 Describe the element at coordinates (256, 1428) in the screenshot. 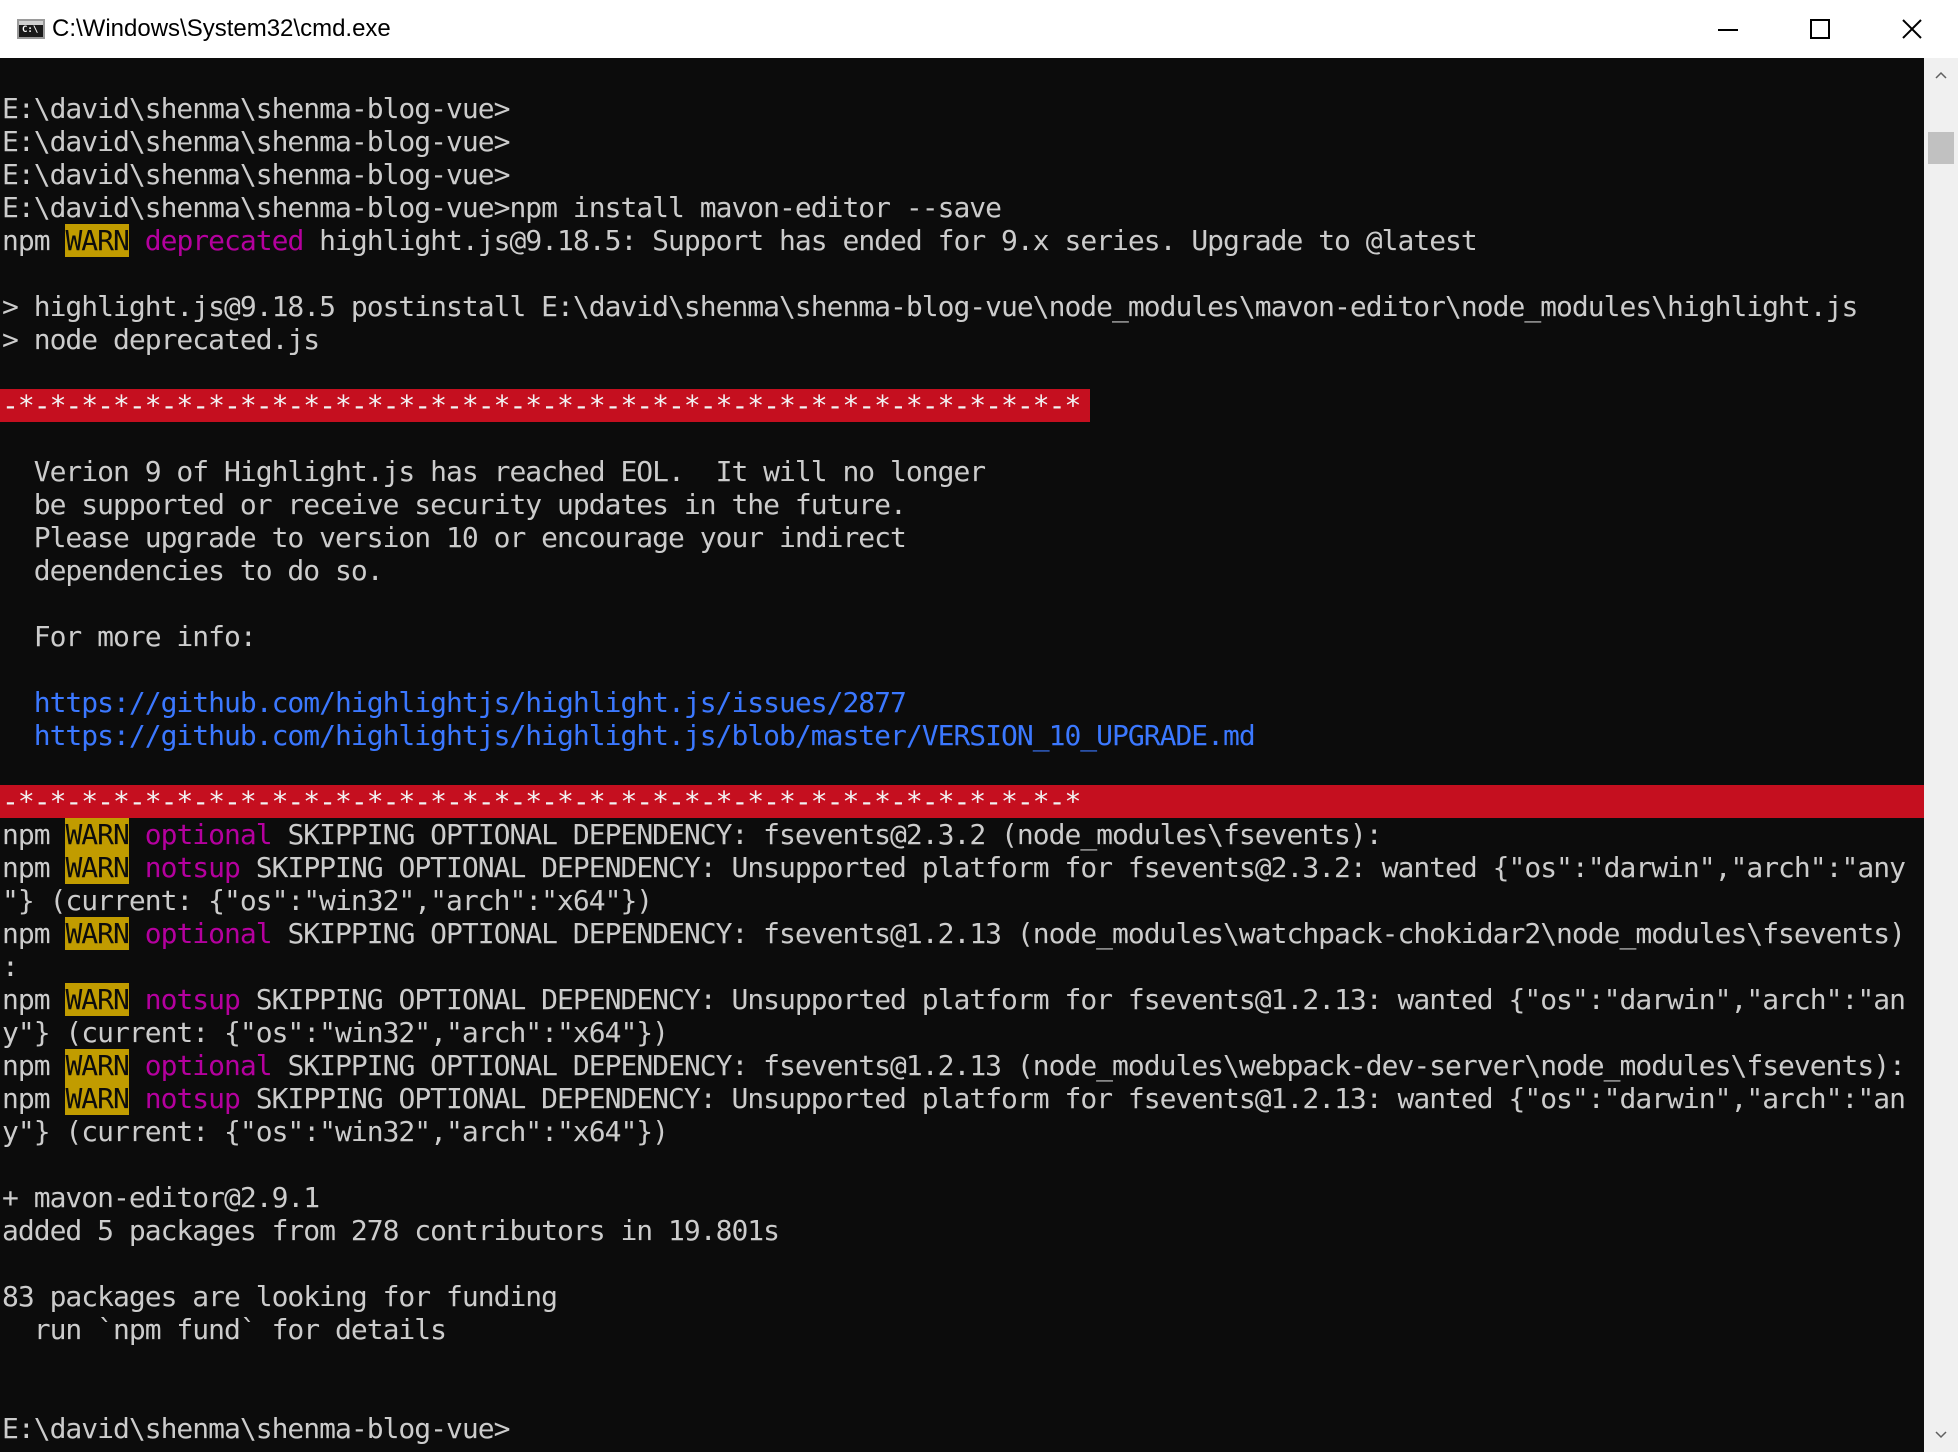

I see `final-prompt-line: E:\david\shenma\shenma-blog-vue>` at that location.